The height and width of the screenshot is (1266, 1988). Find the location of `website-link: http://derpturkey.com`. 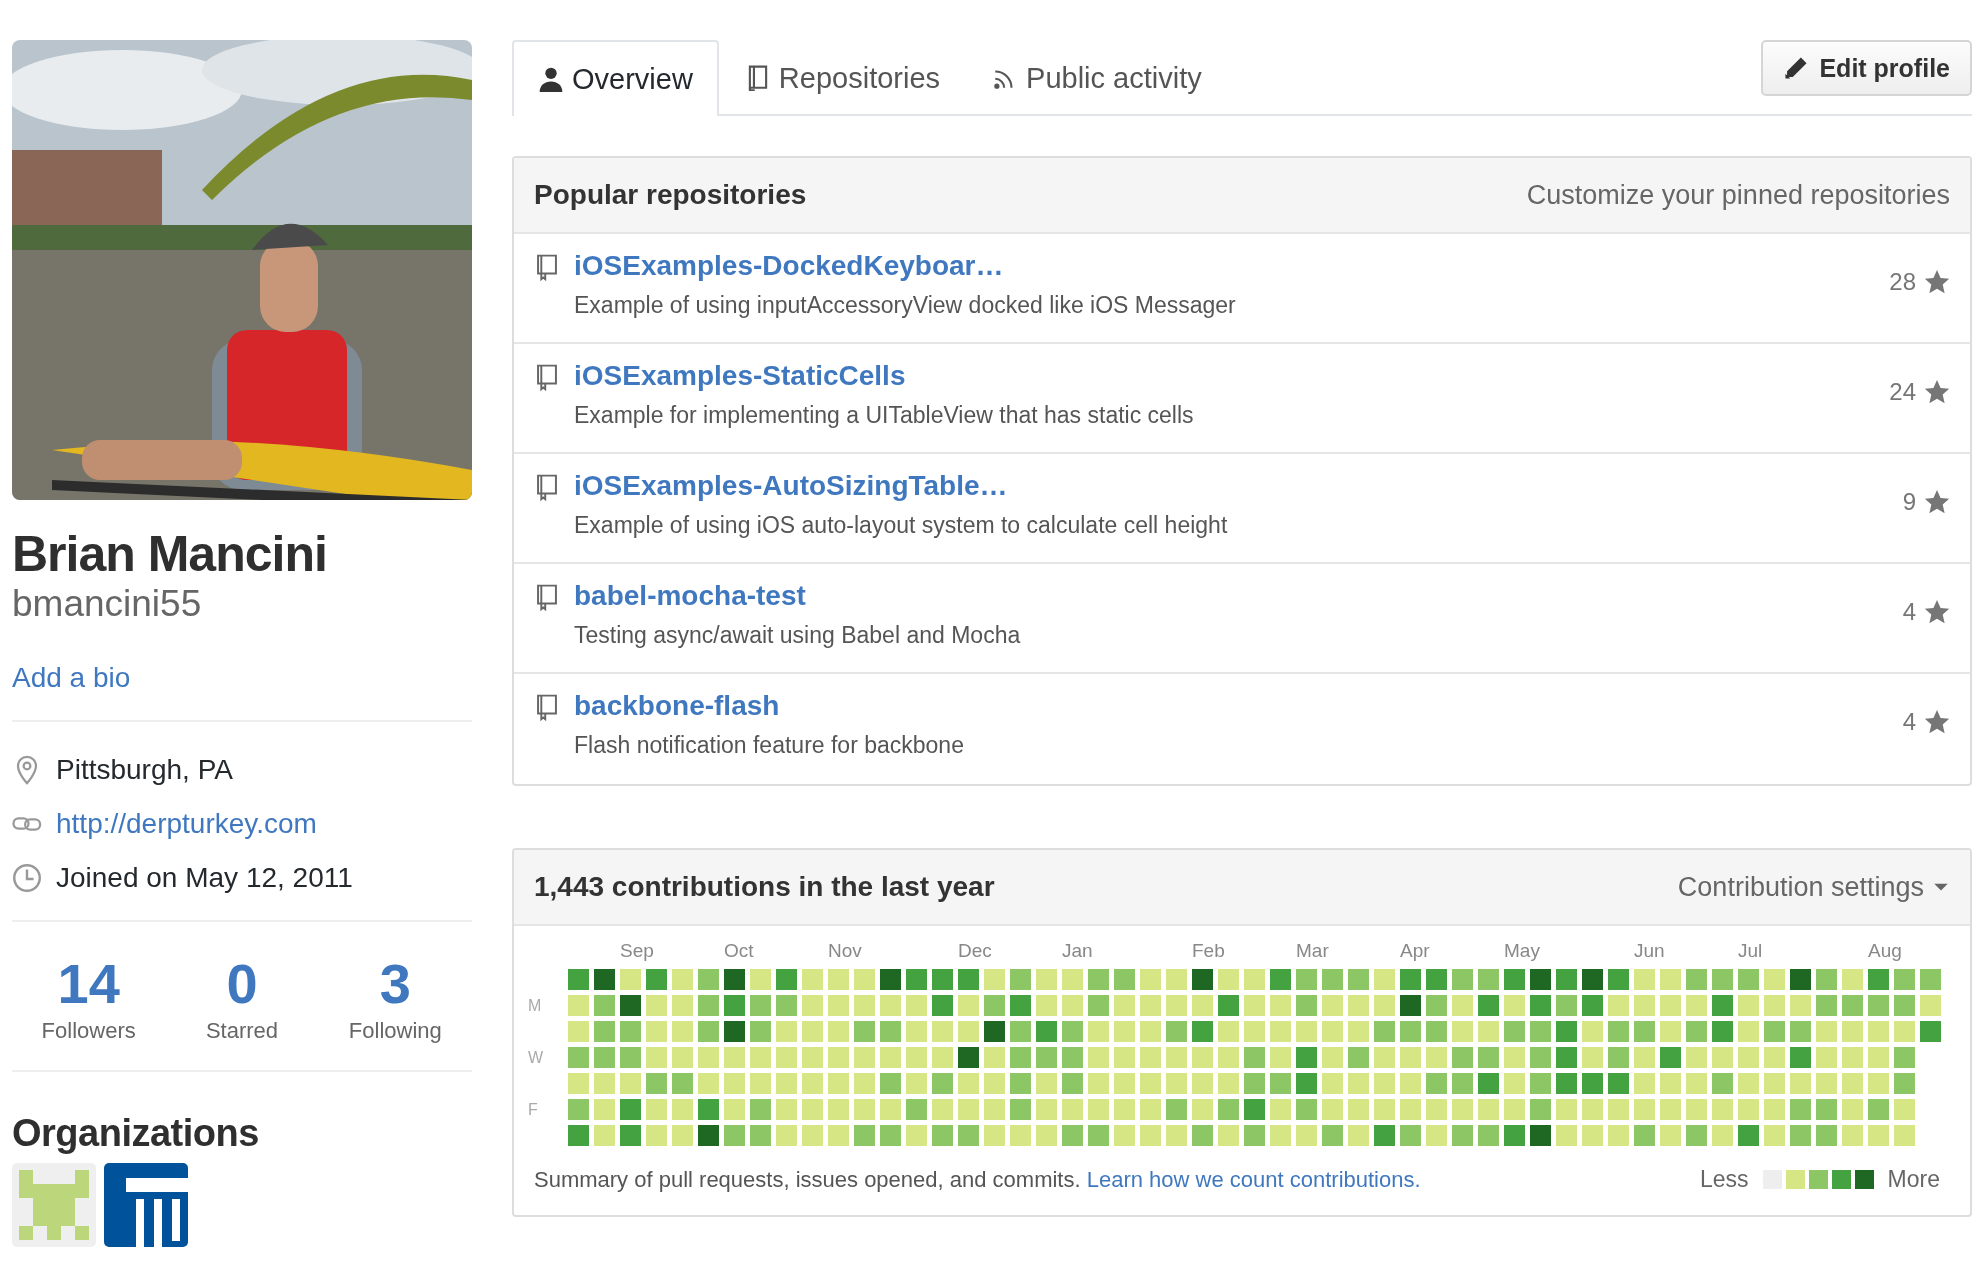

website-link: http://derpturkey.com is located at coordinates (186, 824).